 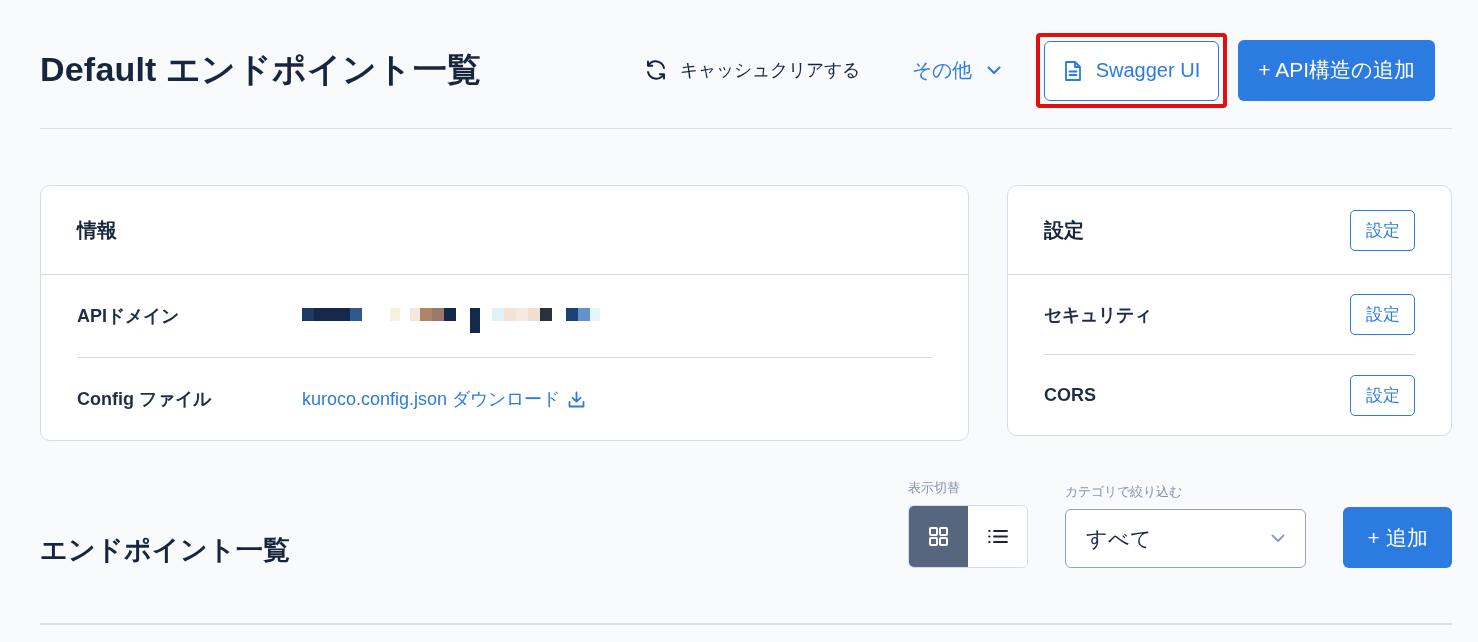 I want to click on download-icon, so click(x=577, y=399).